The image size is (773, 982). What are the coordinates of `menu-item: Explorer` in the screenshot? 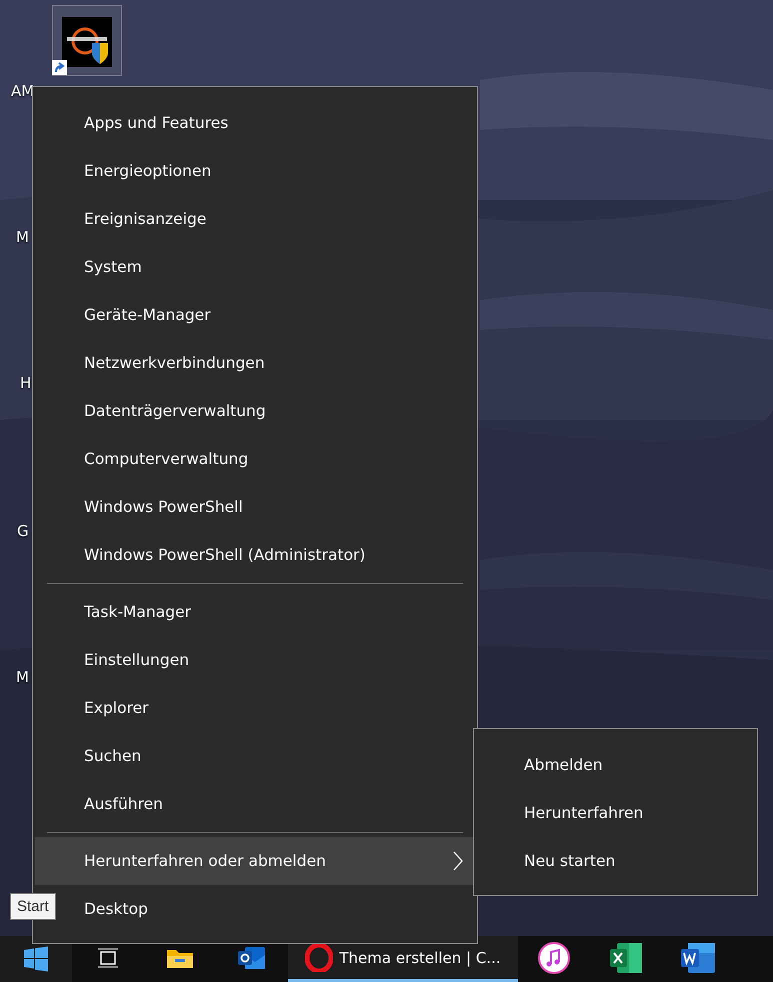 It's located at (255, 708).